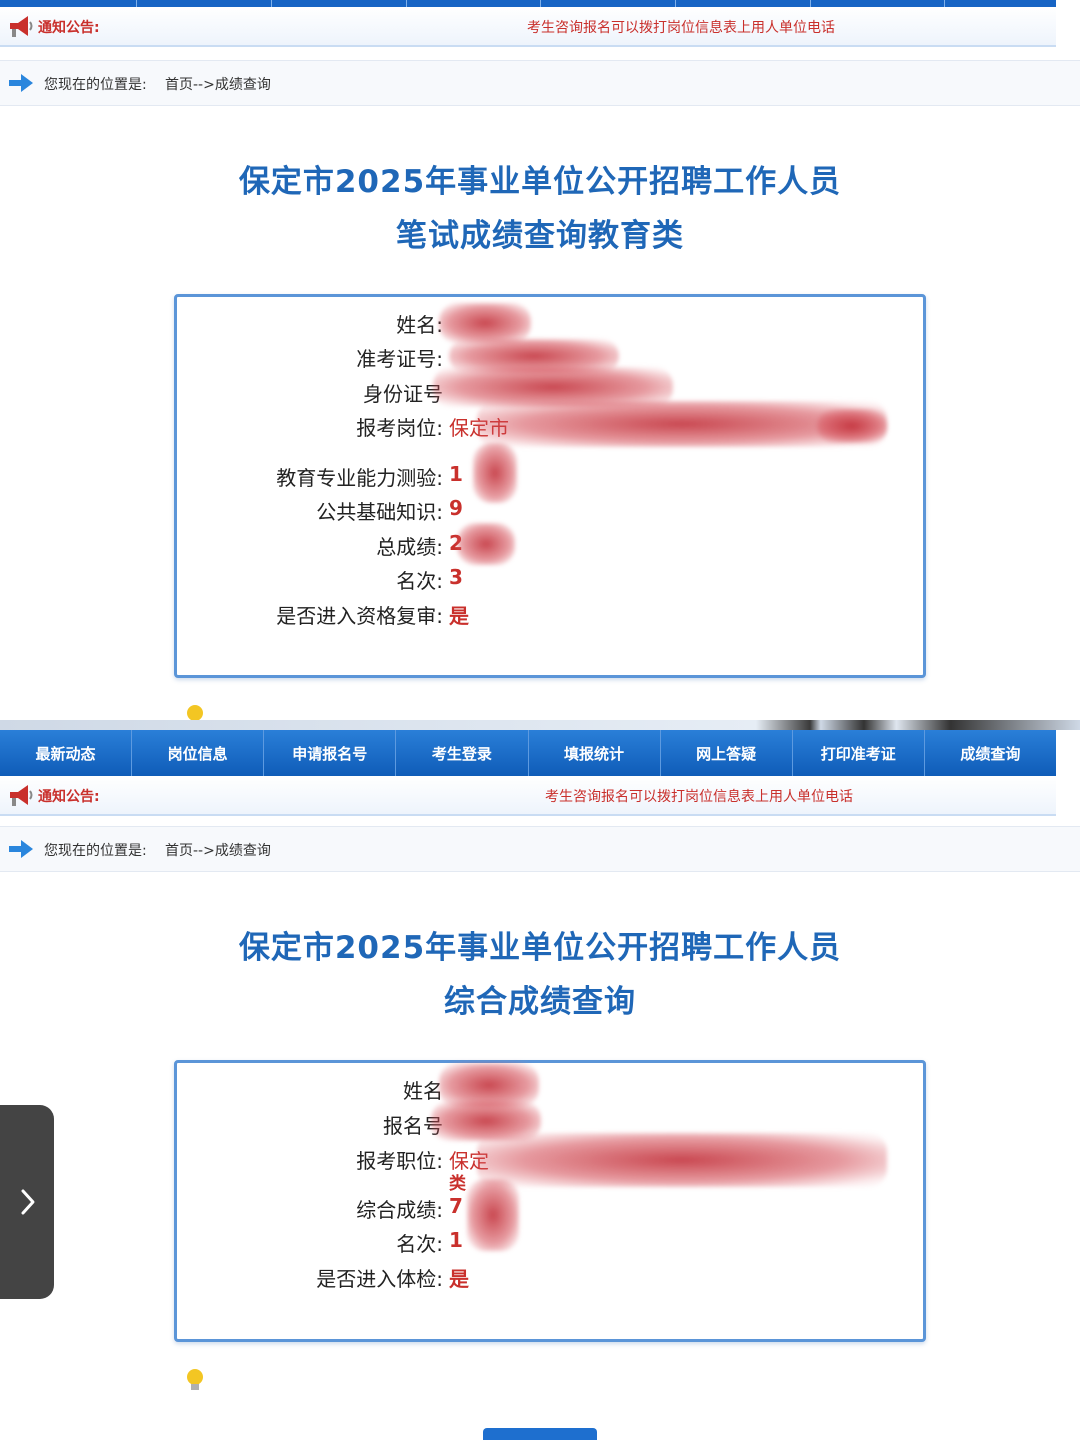 The width and height of the screenshot is (1080, 1440). Describe the element at coordinates (429, 579) in the screenshot. I see `row-rank: 名次: 3` at that location.